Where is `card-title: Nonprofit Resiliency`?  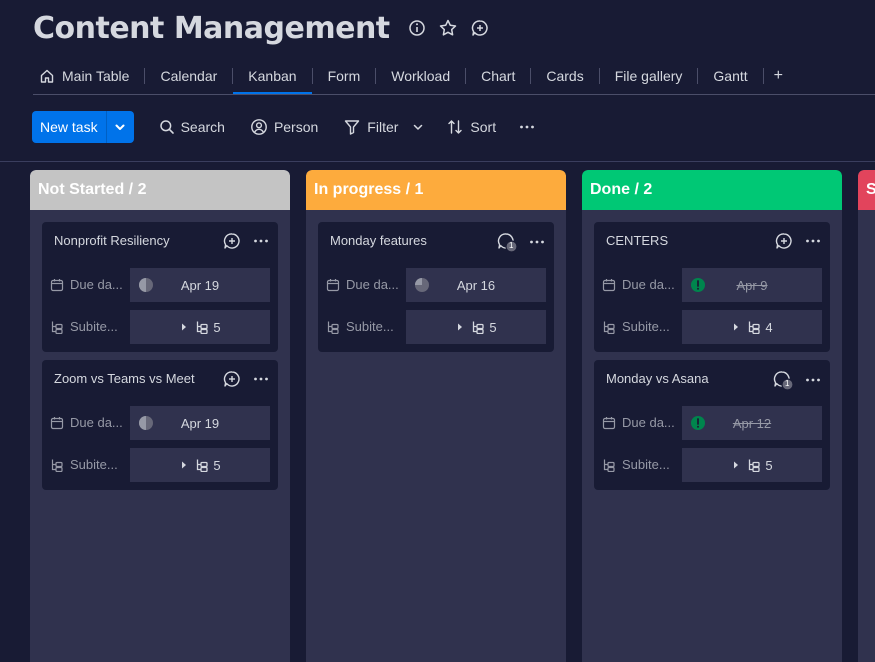
card-title: Nonprofit Resiliency is located at coordinates (112, 240).